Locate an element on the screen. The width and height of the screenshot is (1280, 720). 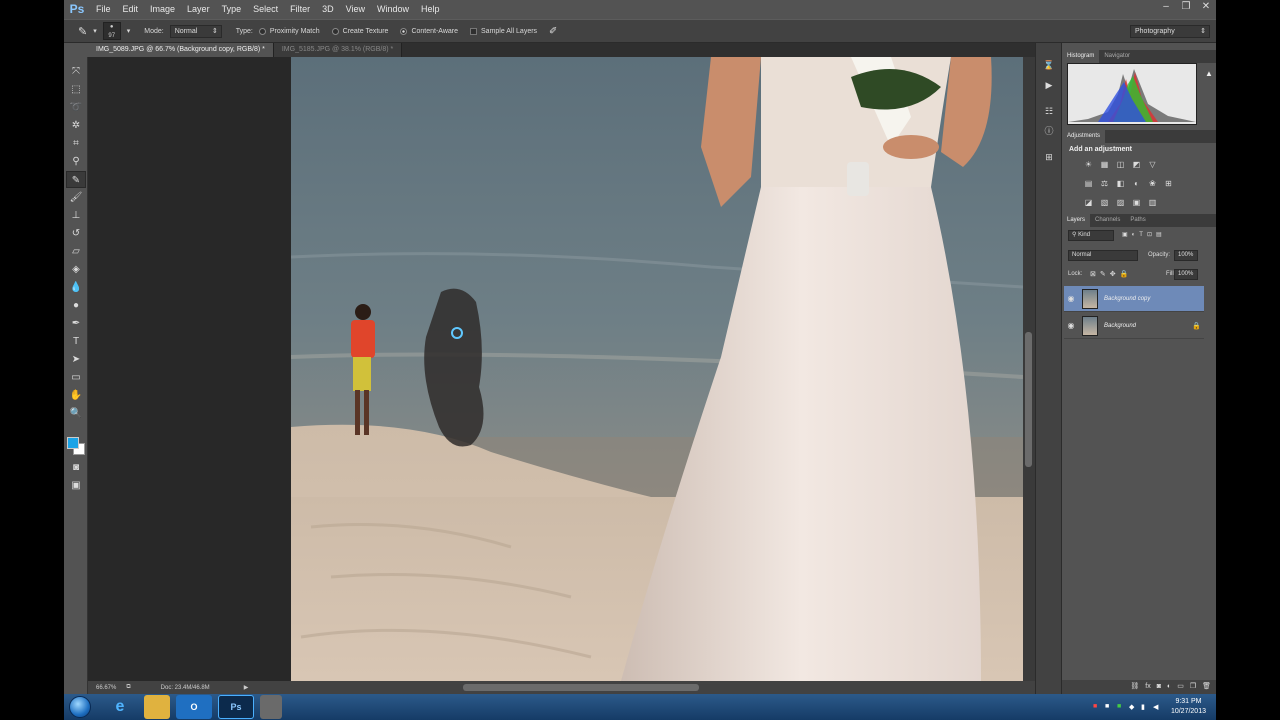
tab-img-5185: IMG_5185.JPG @ 38.1% (RGB/8) * is located at coordinates (338, 50).